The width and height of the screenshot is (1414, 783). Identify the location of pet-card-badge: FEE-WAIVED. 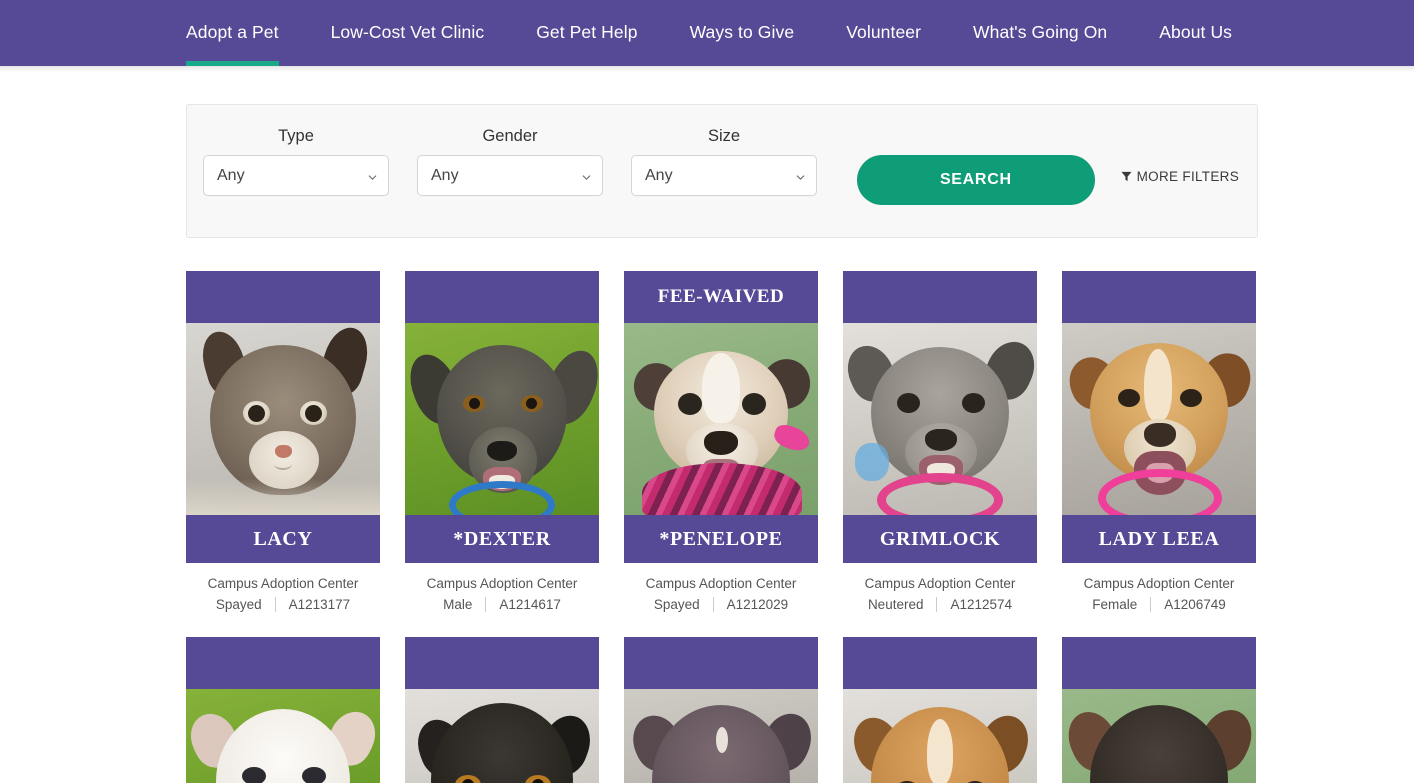
(721, 296).